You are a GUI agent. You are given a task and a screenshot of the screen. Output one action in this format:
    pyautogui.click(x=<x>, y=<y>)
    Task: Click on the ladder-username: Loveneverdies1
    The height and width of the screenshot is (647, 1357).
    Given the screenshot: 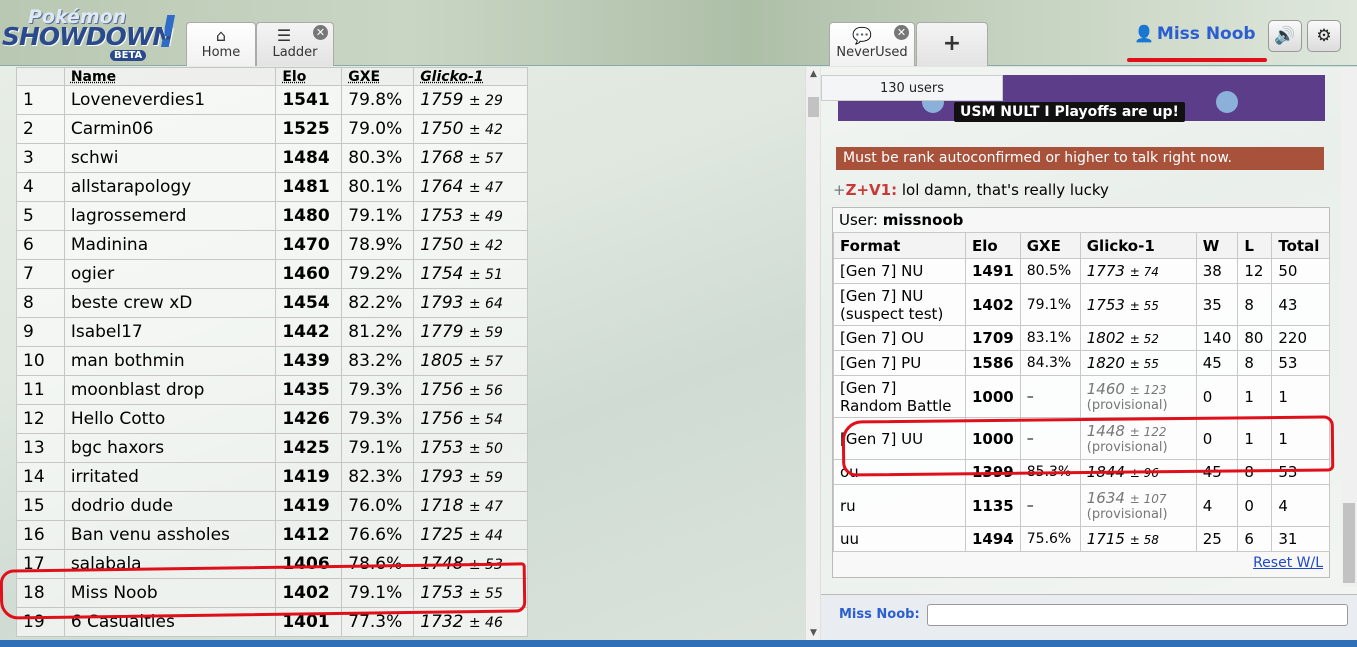 What is the action you would take?
    pyautogui.click(x=170, y=100)
    